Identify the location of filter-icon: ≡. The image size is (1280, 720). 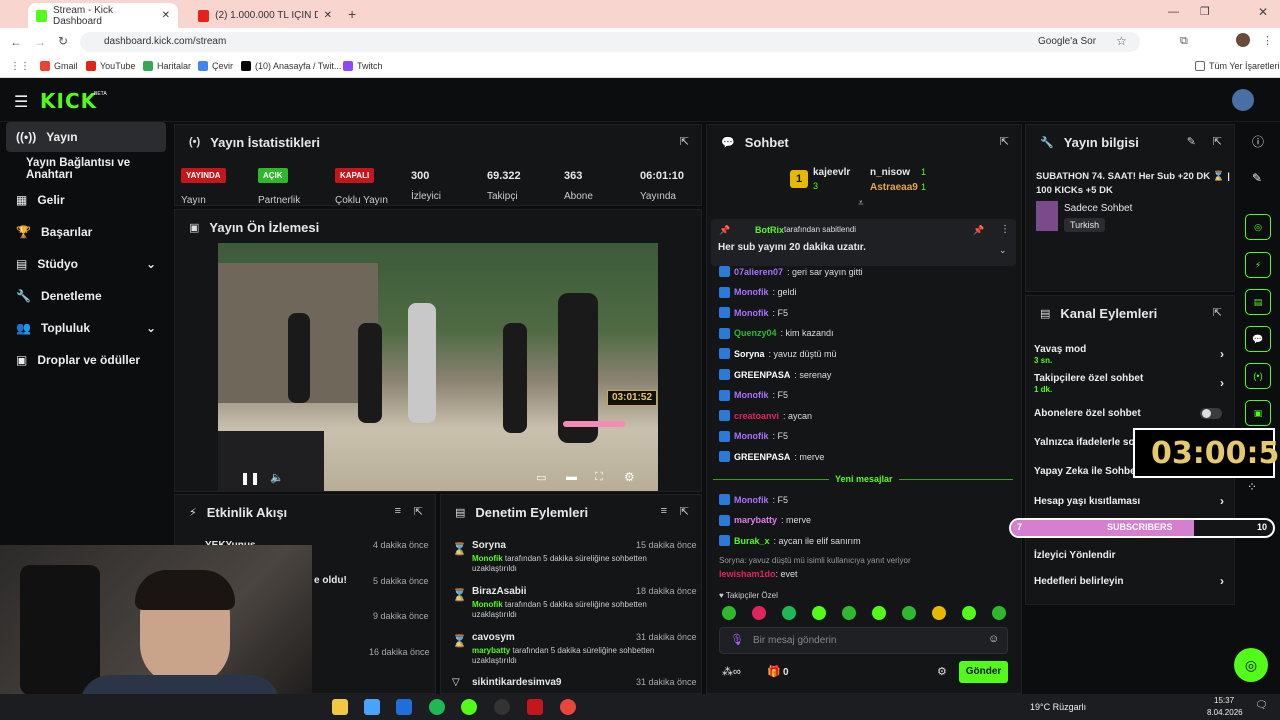
(398, 511).